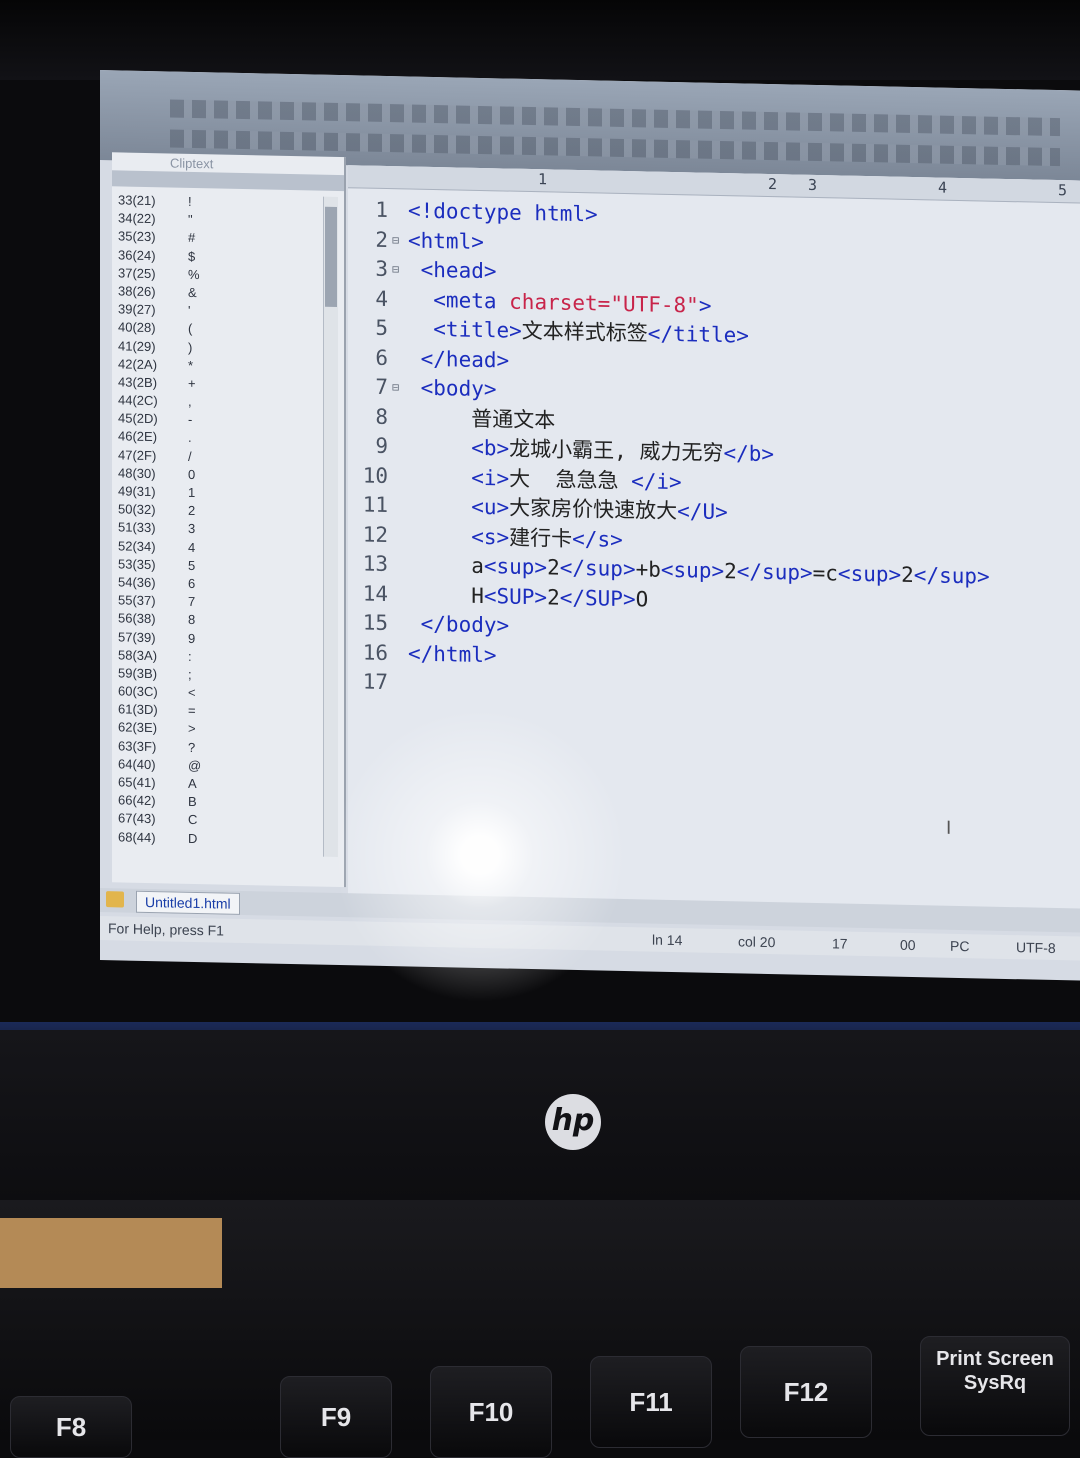 The image size is (1080, 1458). I want to click on document-tab-label: Untitled1.html, so click(188, 902).